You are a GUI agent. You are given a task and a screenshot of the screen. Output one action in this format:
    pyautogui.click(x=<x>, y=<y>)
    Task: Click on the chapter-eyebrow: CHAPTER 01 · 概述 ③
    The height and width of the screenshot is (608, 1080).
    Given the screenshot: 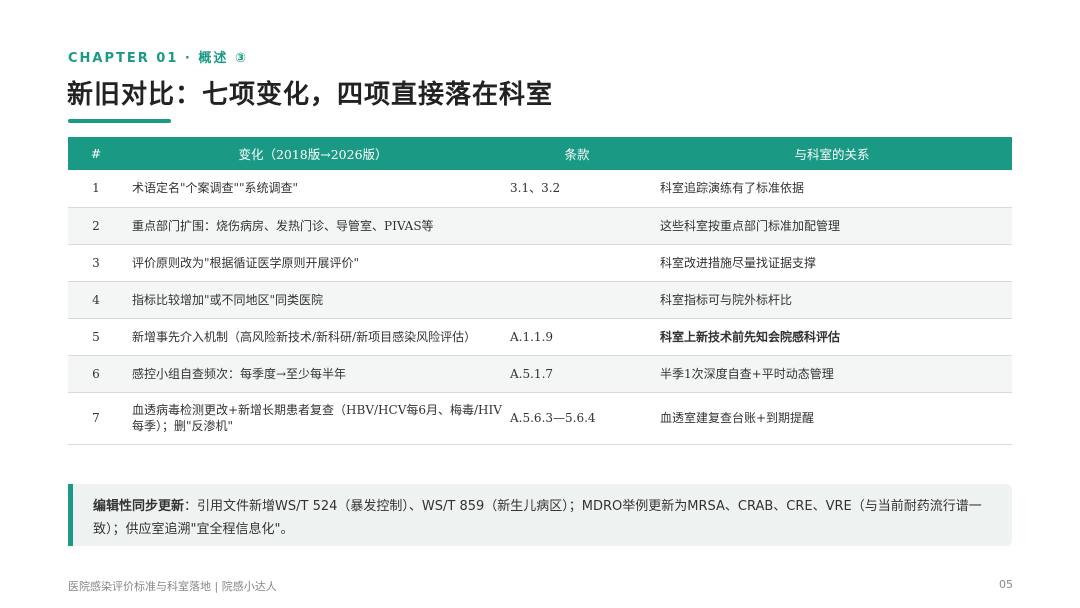 What is the action you would take?
    pyautogui.click(x=158, y=58)
    